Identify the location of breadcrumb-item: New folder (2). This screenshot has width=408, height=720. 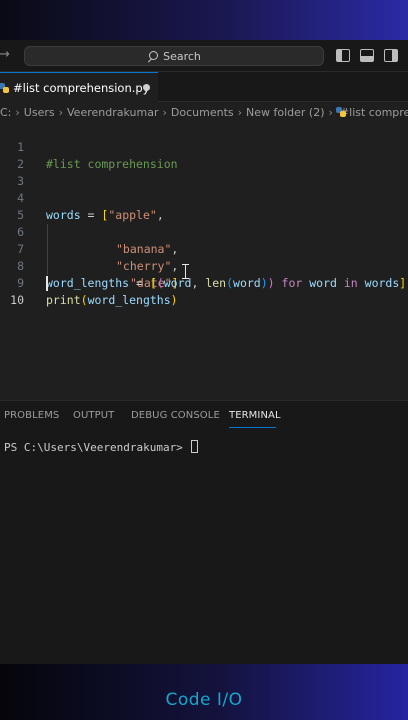
(285, 112).